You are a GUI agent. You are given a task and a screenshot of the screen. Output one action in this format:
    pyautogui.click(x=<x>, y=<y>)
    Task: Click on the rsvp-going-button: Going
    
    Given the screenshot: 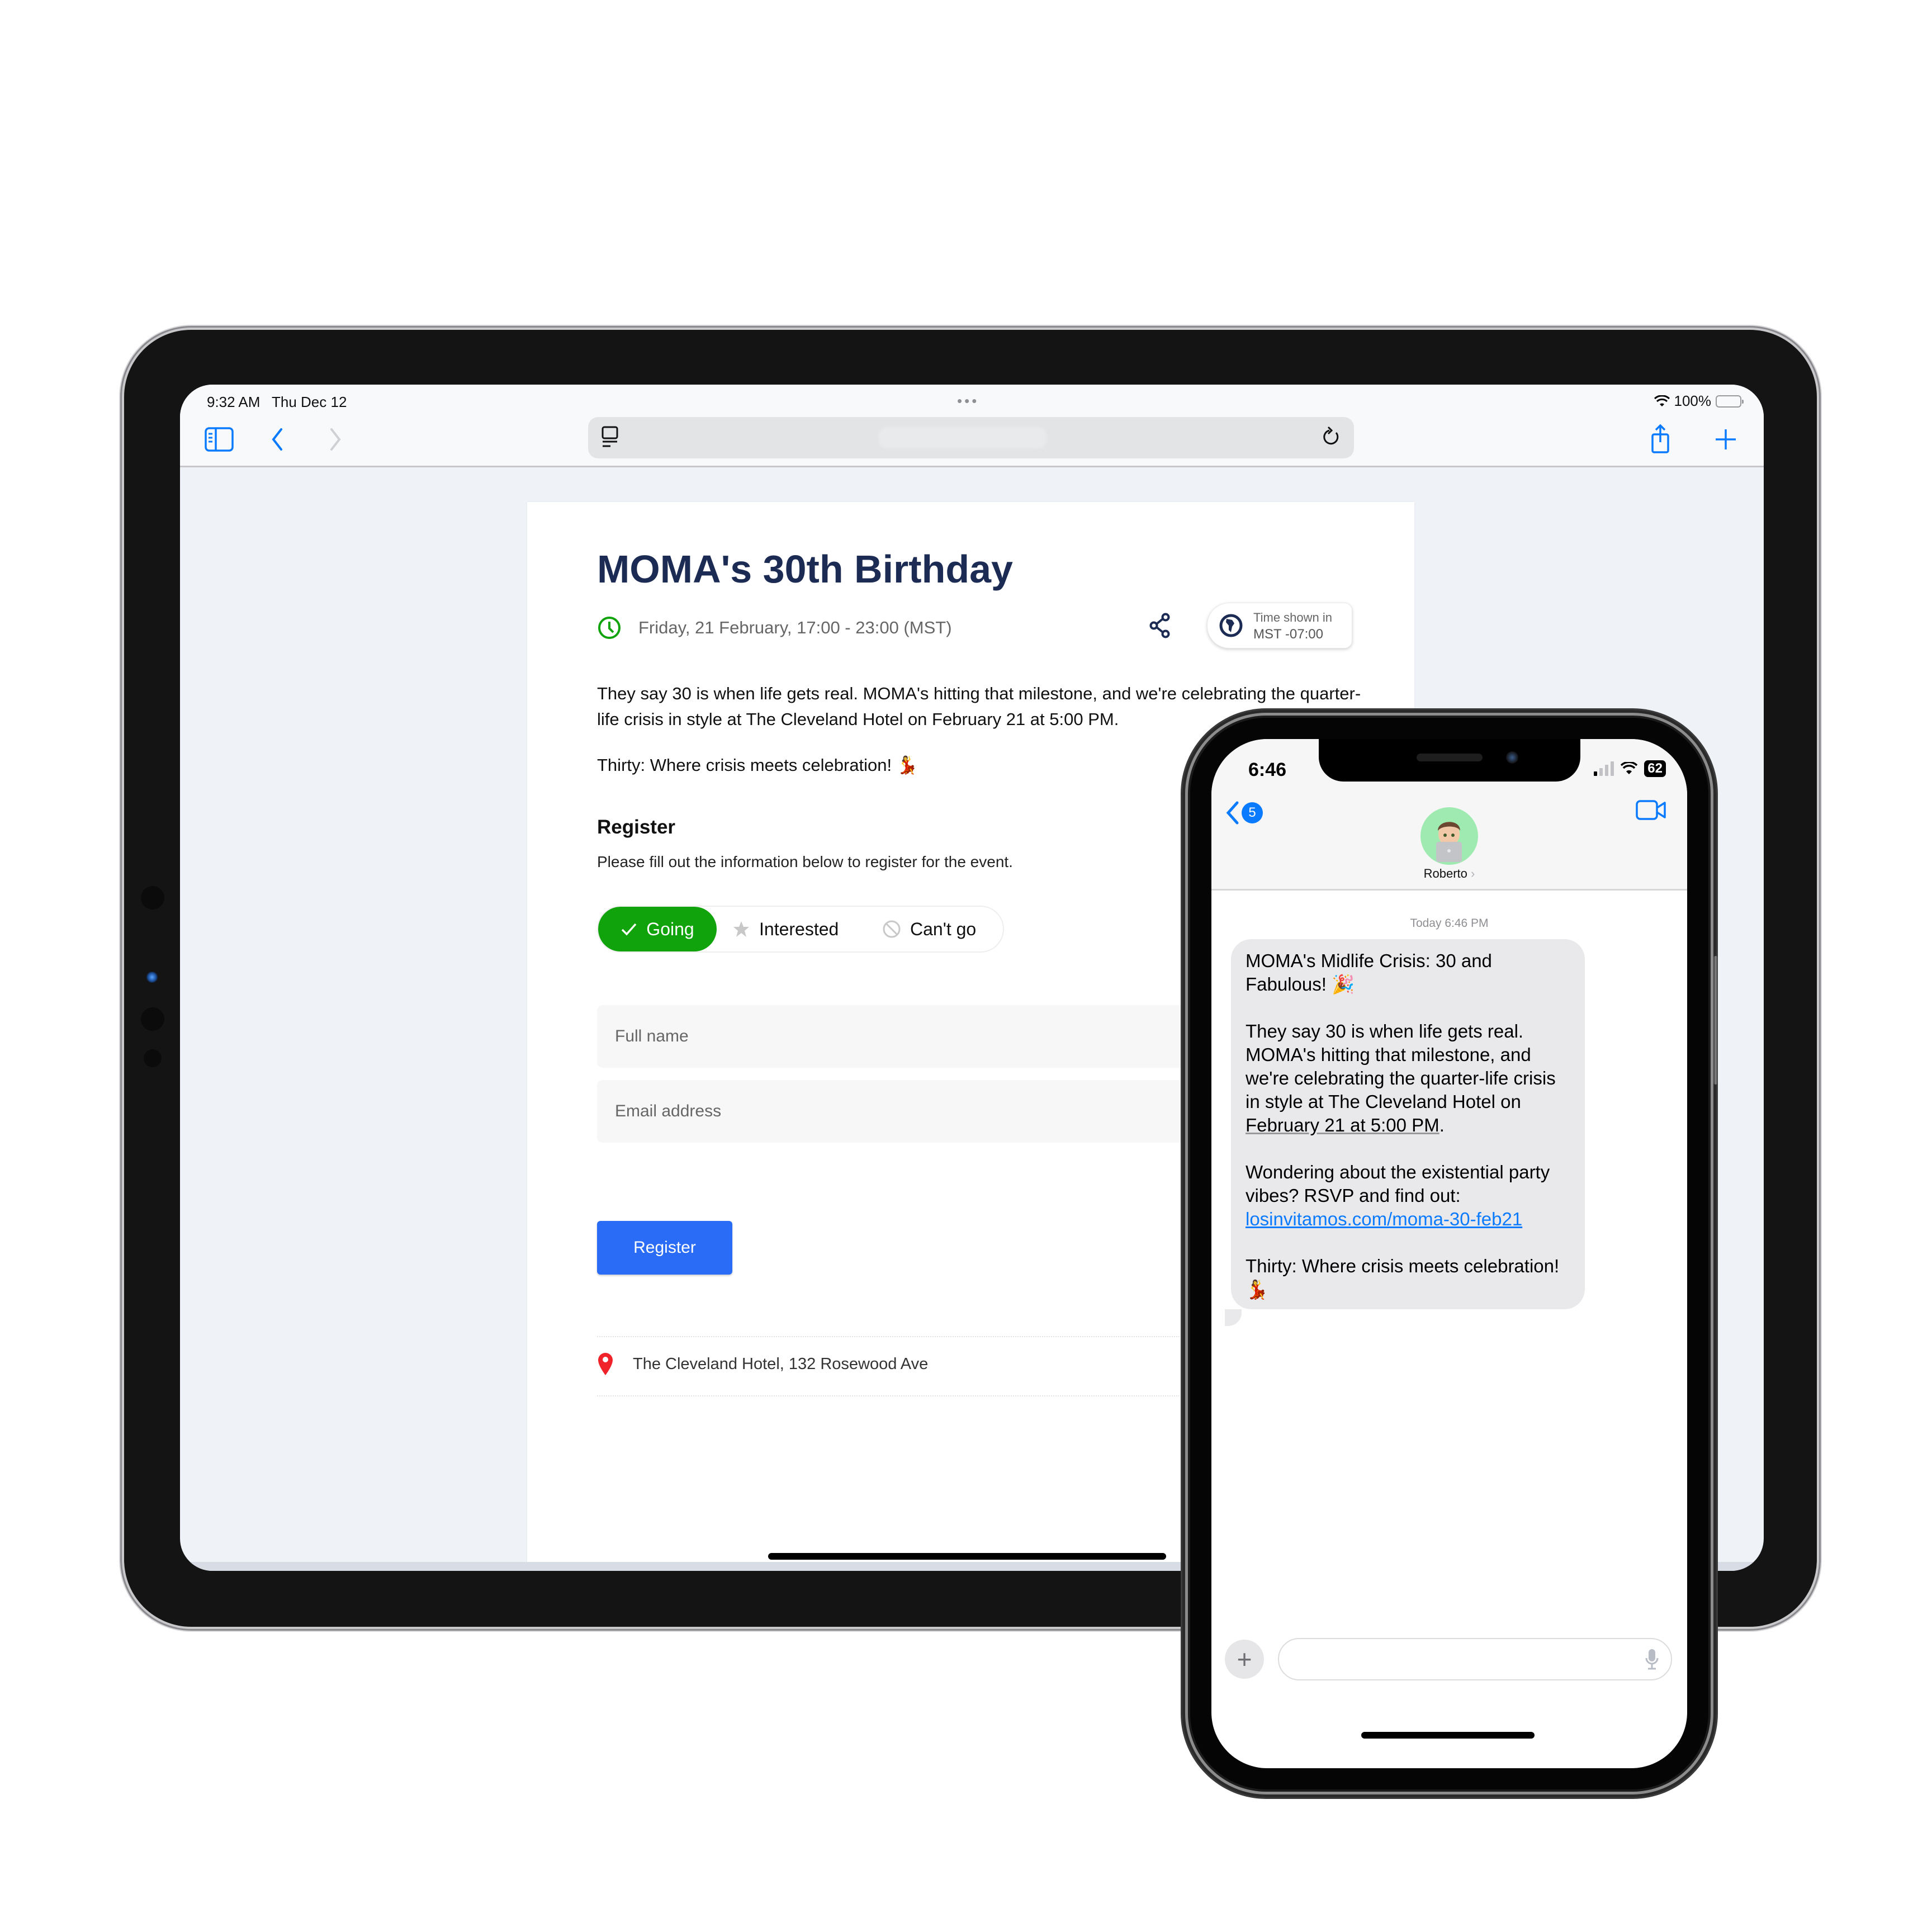 What is the action you would take?
    pyautogui.click(x=657, y=929)
    